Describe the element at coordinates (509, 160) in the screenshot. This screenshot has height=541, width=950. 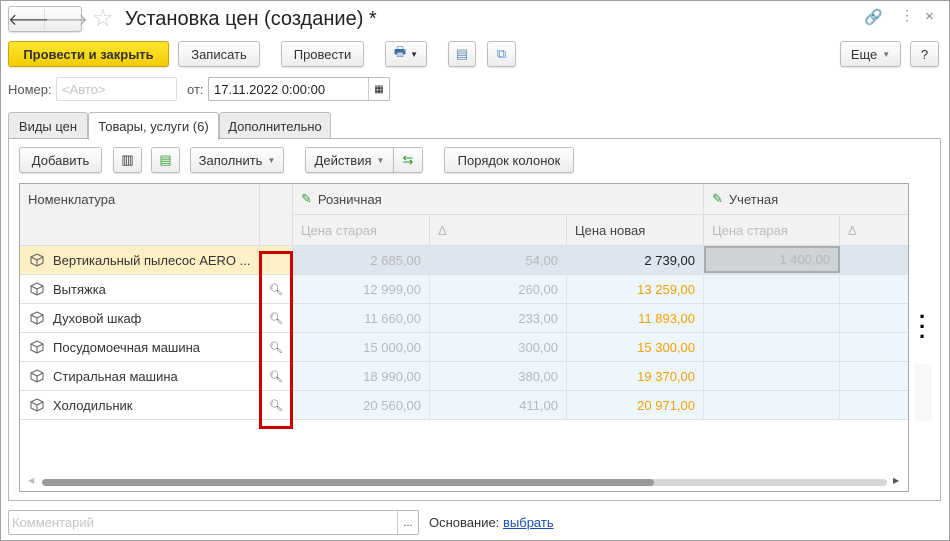
I see `column-order-button: Порядок колонок` at that location.